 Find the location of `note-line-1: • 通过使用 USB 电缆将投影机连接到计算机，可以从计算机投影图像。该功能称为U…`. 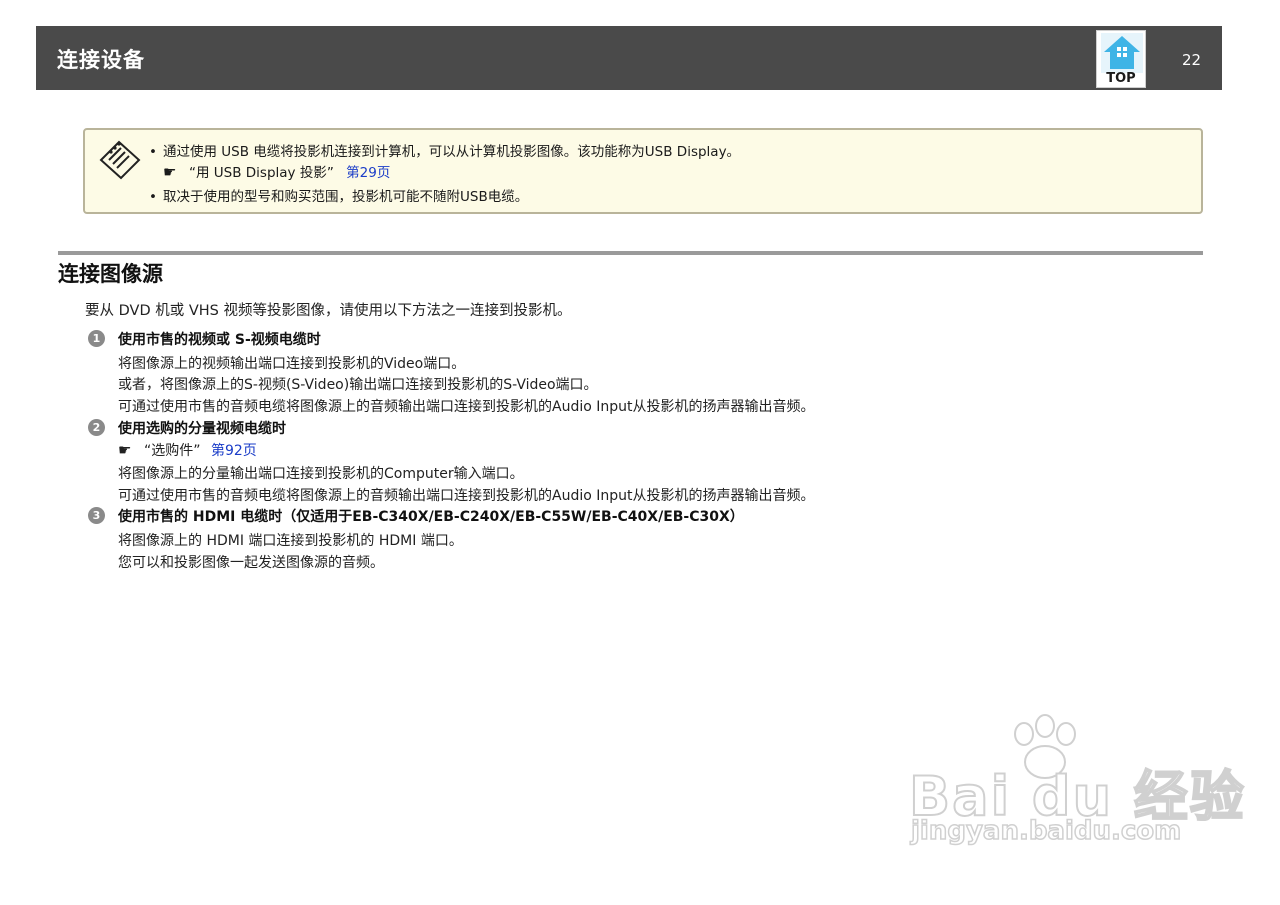

note-line-1: • 通过使用 USB 电缆将投影机连接到计算机，可以从计算机投影图像。该功能称为U… is located at coordinates (444, 150).